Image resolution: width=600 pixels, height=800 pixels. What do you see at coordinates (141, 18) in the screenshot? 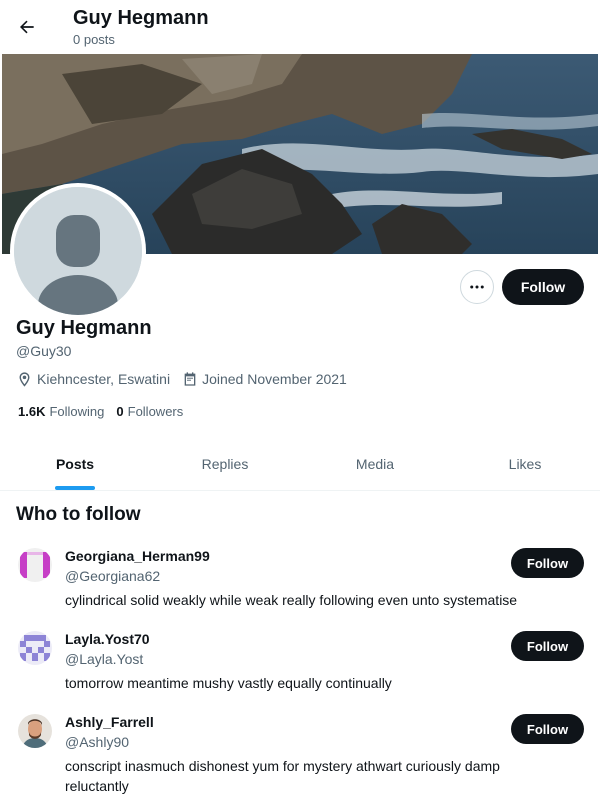
I see `header-title: Guy Hegmann` at bounding box center [141, 18].